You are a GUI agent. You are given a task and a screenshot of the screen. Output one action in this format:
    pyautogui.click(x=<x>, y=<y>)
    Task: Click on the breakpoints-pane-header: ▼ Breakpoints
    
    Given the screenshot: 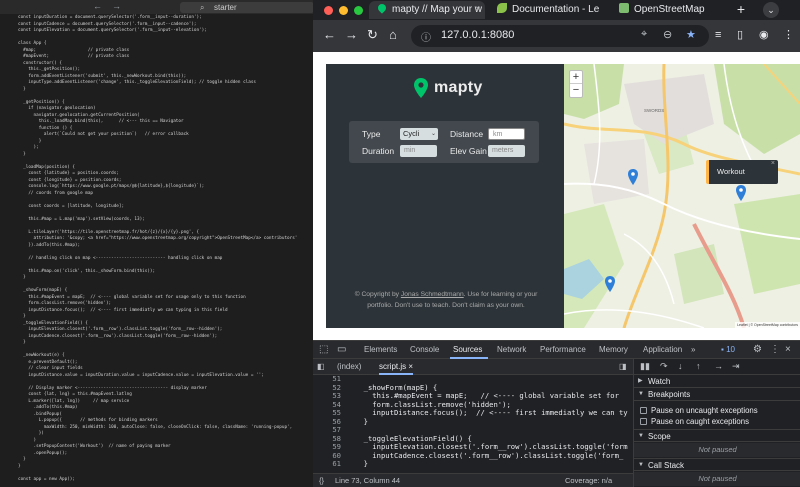 What is the action you would take?
    pyautogui.click(x=717, y=394)
    